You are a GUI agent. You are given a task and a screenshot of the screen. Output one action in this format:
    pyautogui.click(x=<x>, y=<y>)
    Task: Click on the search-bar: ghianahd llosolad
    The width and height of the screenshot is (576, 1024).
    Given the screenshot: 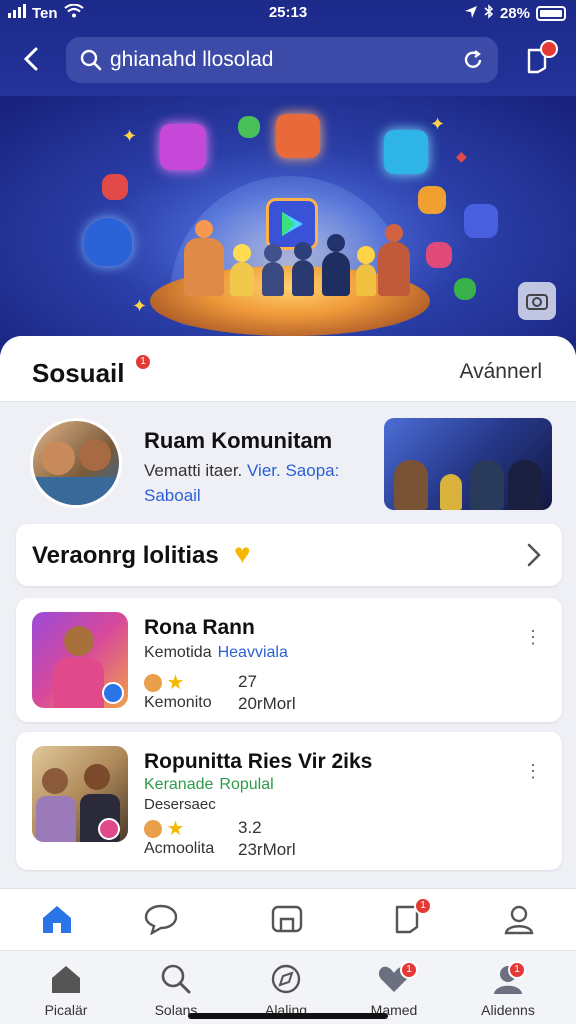 What is the action you would take?
    pyautogui.click(x=282, y=60)
    